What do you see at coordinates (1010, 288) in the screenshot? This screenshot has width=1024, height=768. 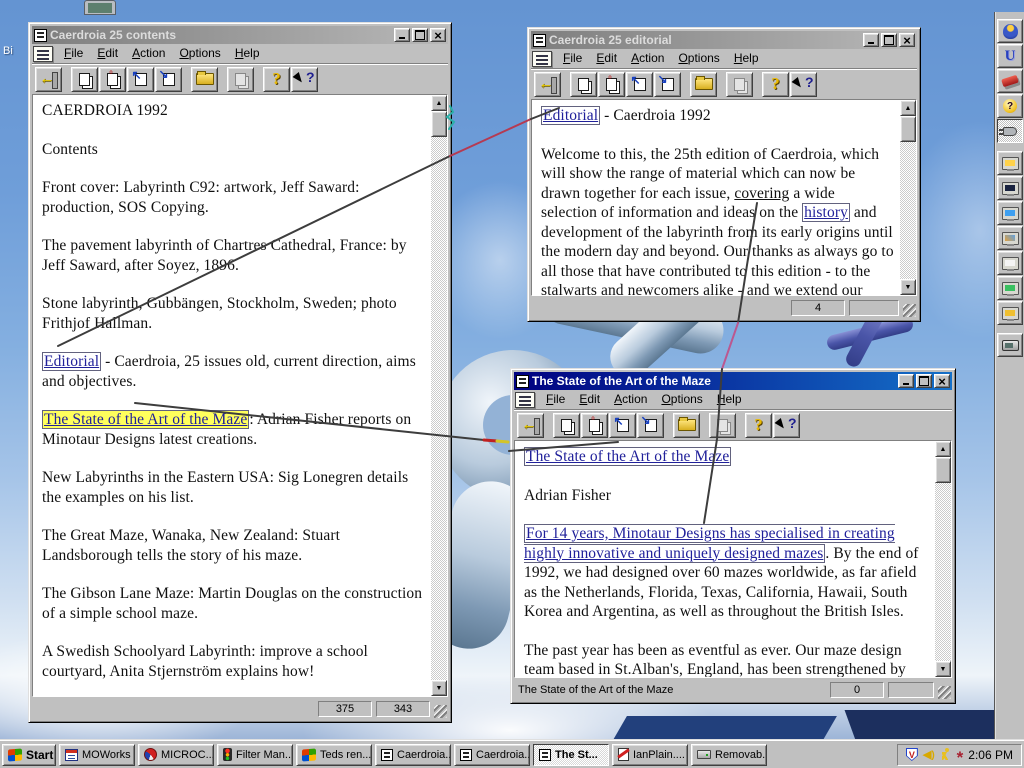 I see `computer-green-button` at bounding box center [1010, 288].